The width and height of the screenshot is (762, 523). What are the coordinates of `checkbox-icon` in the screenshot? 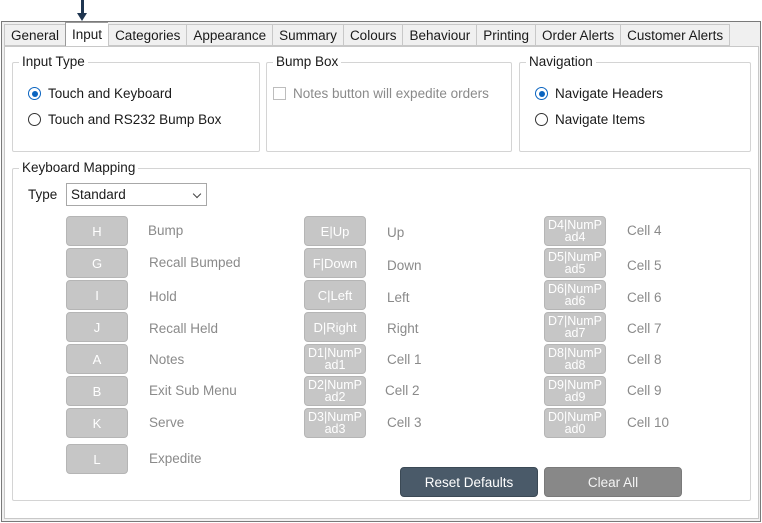 It's located at (279, 93).